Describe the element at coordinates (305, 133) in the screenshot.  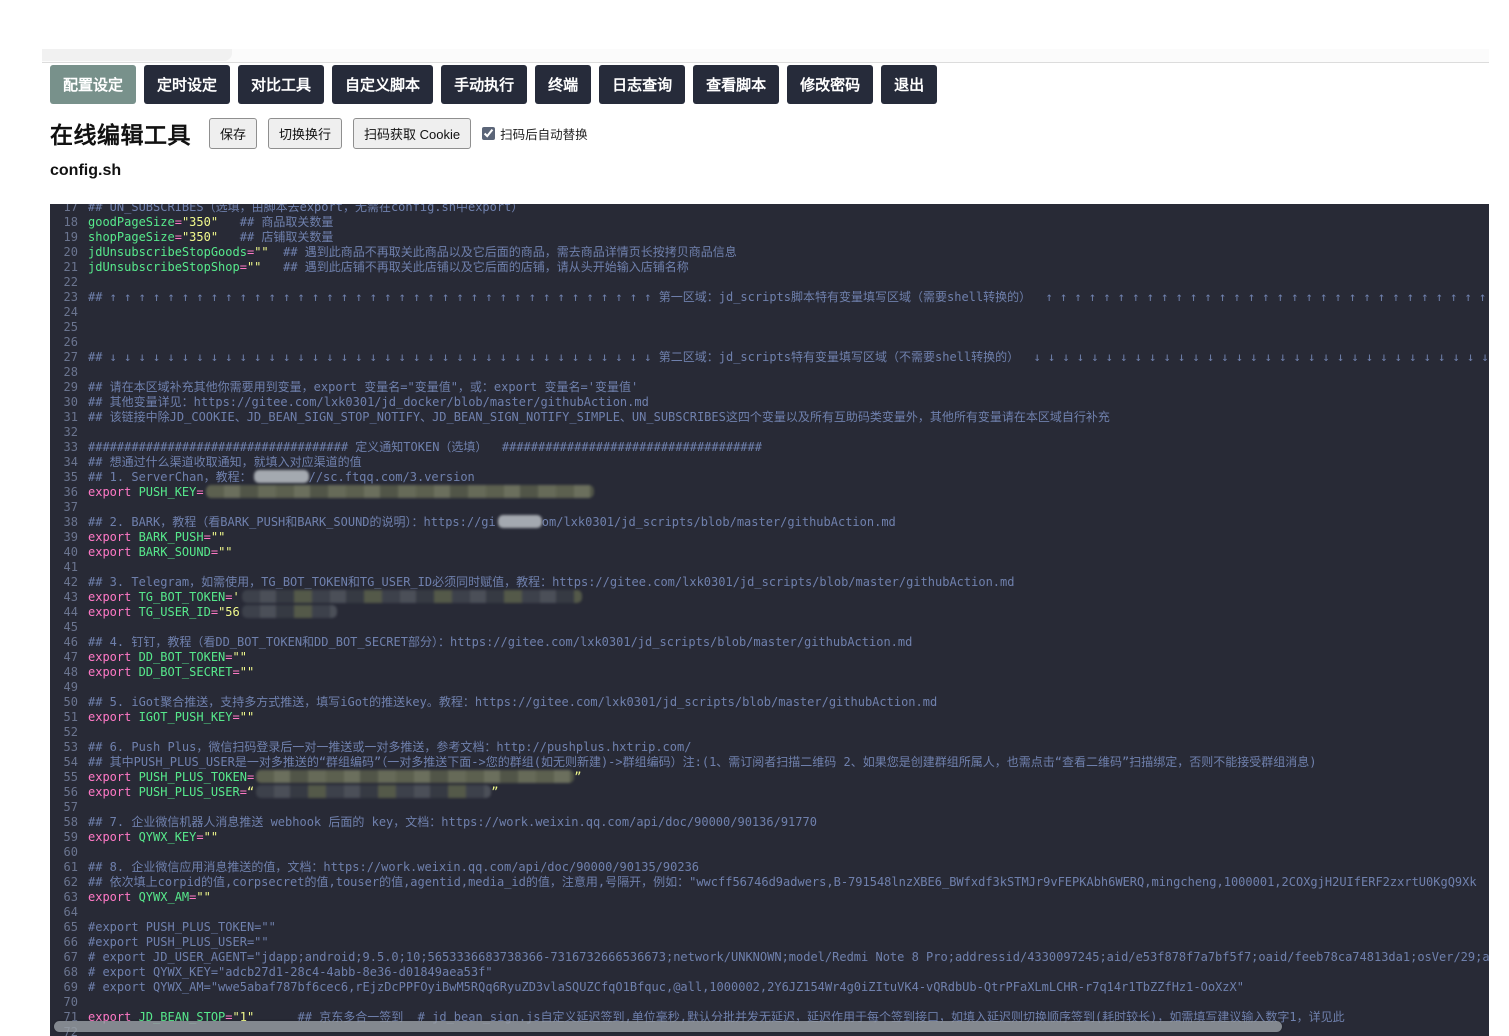
I see `toggle-wrap-button: 切换换行` at that location.